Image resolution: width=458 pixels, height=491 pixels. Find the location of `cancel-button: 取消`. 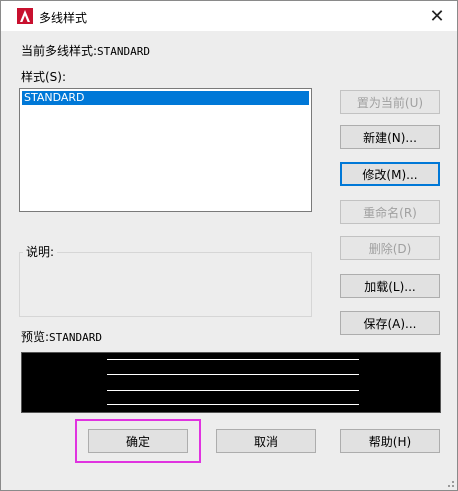

cancel-button: 取消 is located at coordinates (266, 441).